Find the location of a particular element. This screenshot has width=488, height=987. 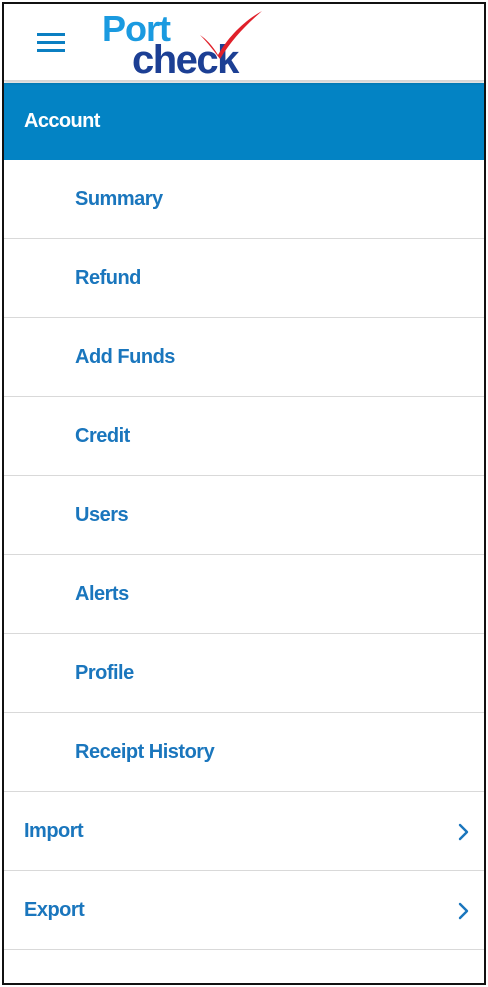

menu-item-export: Export is located at coordinates (244, 910).